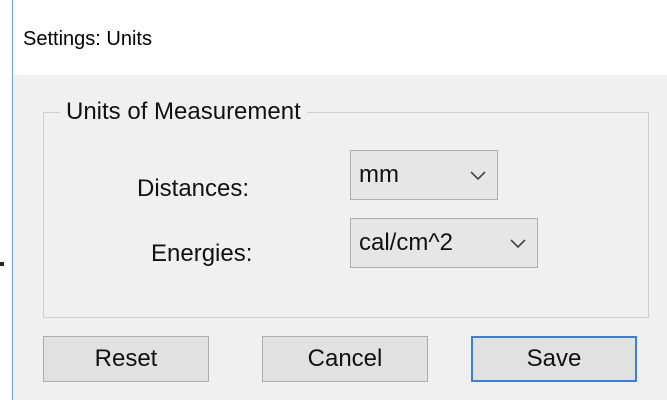  Describe the element at coordinates (183, 112) in the screenshot. I see `group-title: Units of Measurement` at that location.